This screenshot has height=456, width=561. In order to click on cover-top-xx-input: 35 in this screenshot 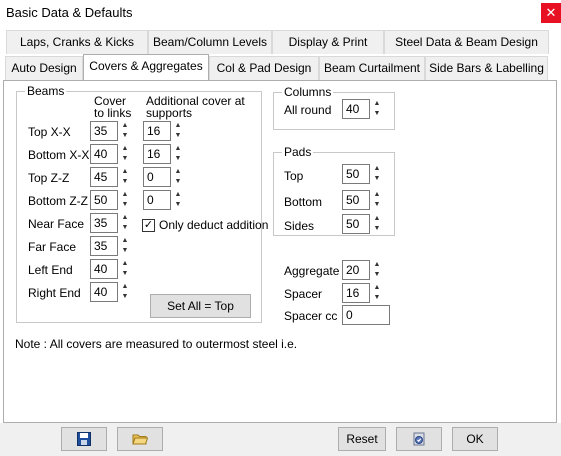, I will do `click(104, 131)`.